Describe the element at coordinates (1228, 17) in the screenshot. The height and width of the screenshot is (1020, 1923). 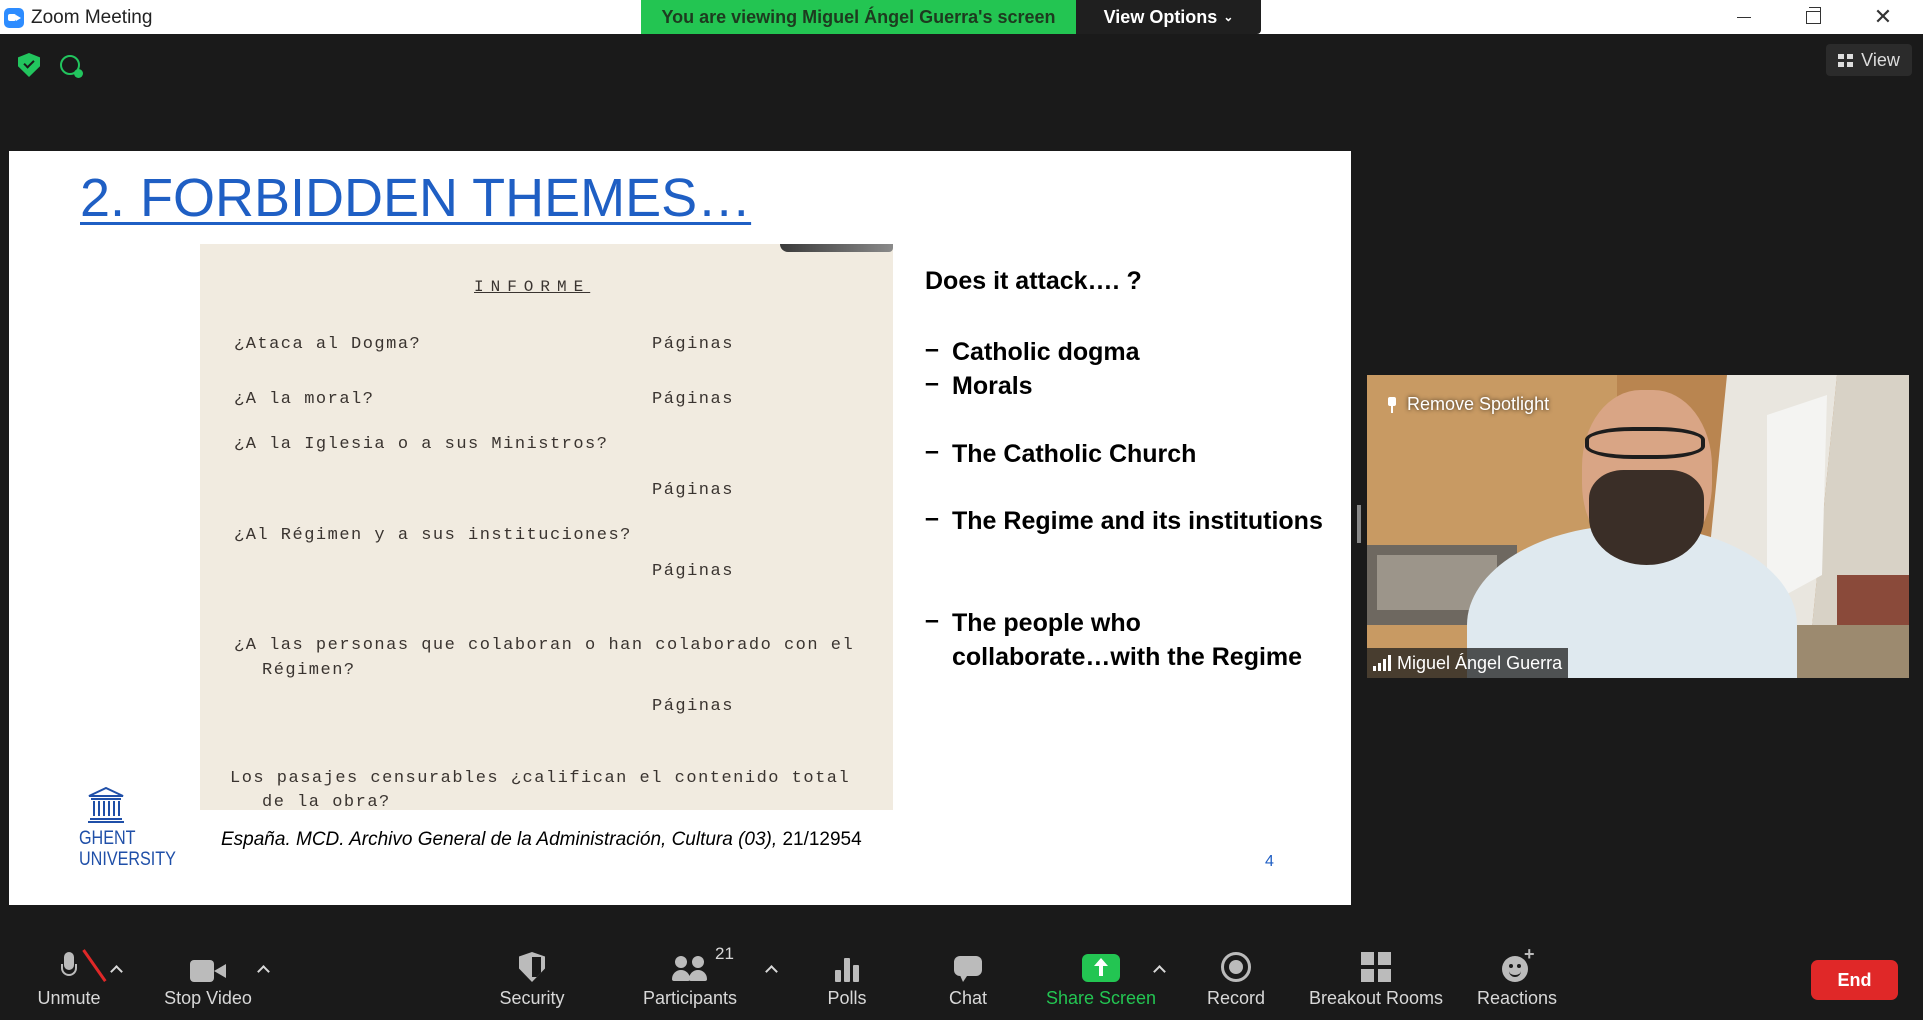
I see `chevron-down-icon: ⌄` at that location.